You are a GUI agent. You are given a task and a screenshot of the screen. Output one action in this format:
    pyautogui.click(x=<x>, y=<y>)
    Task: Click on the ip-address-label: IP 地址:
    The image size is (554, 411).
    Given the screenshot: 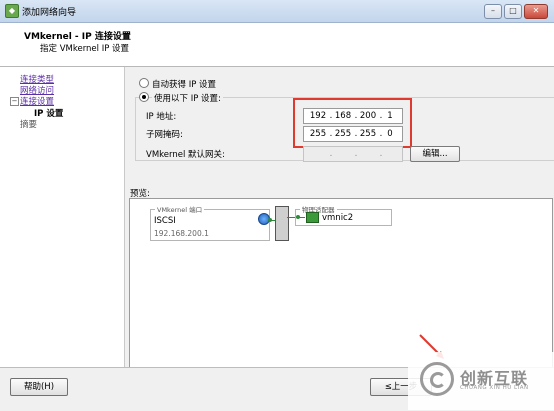 What is the action you would take?
    pyautogui.click(x=161, y=117)
    